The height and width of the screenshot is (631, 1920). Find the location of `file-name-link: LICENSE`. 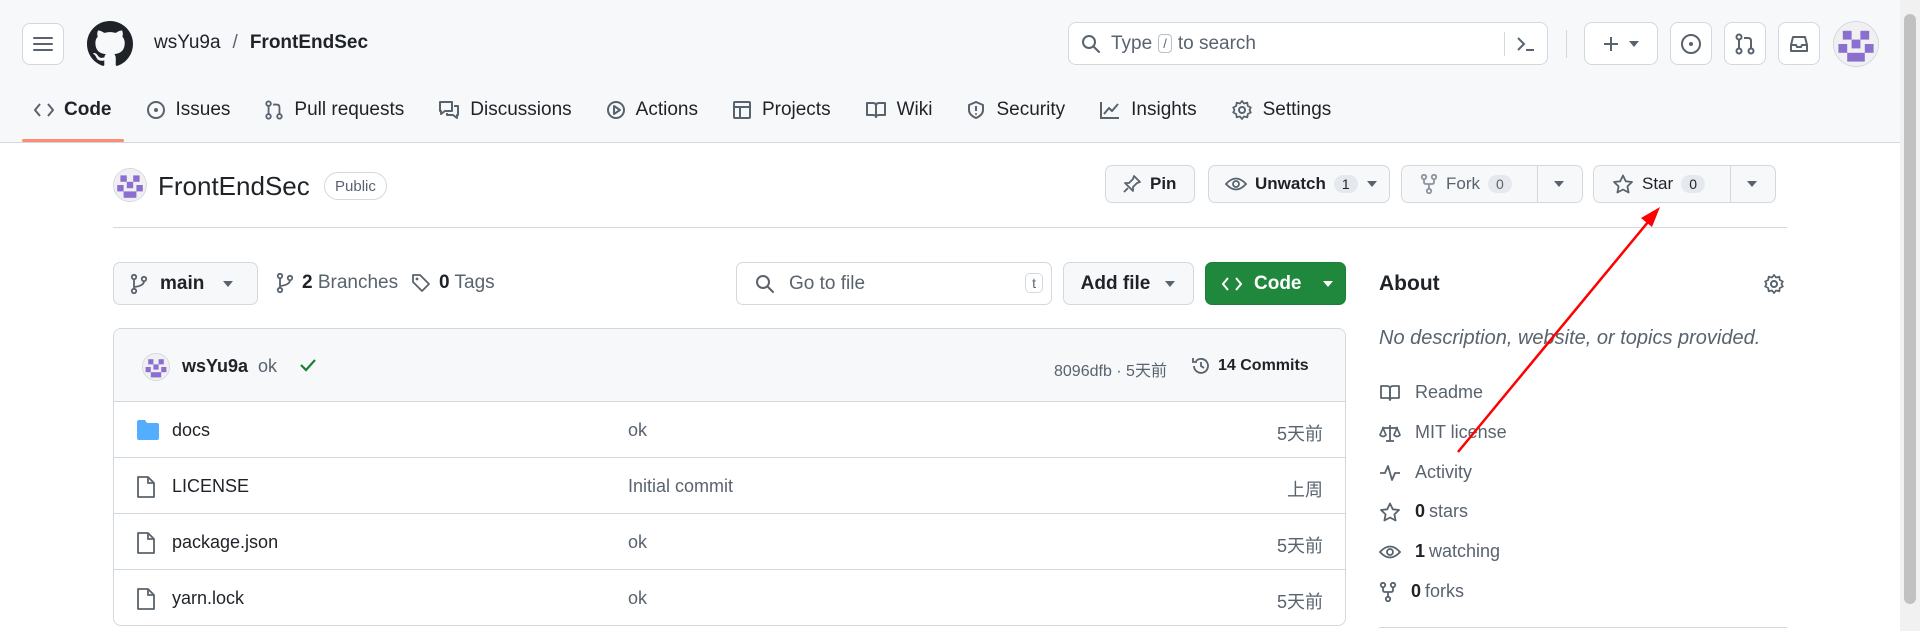

file-name-link: LICENSE is located at coordinates (210, 486).